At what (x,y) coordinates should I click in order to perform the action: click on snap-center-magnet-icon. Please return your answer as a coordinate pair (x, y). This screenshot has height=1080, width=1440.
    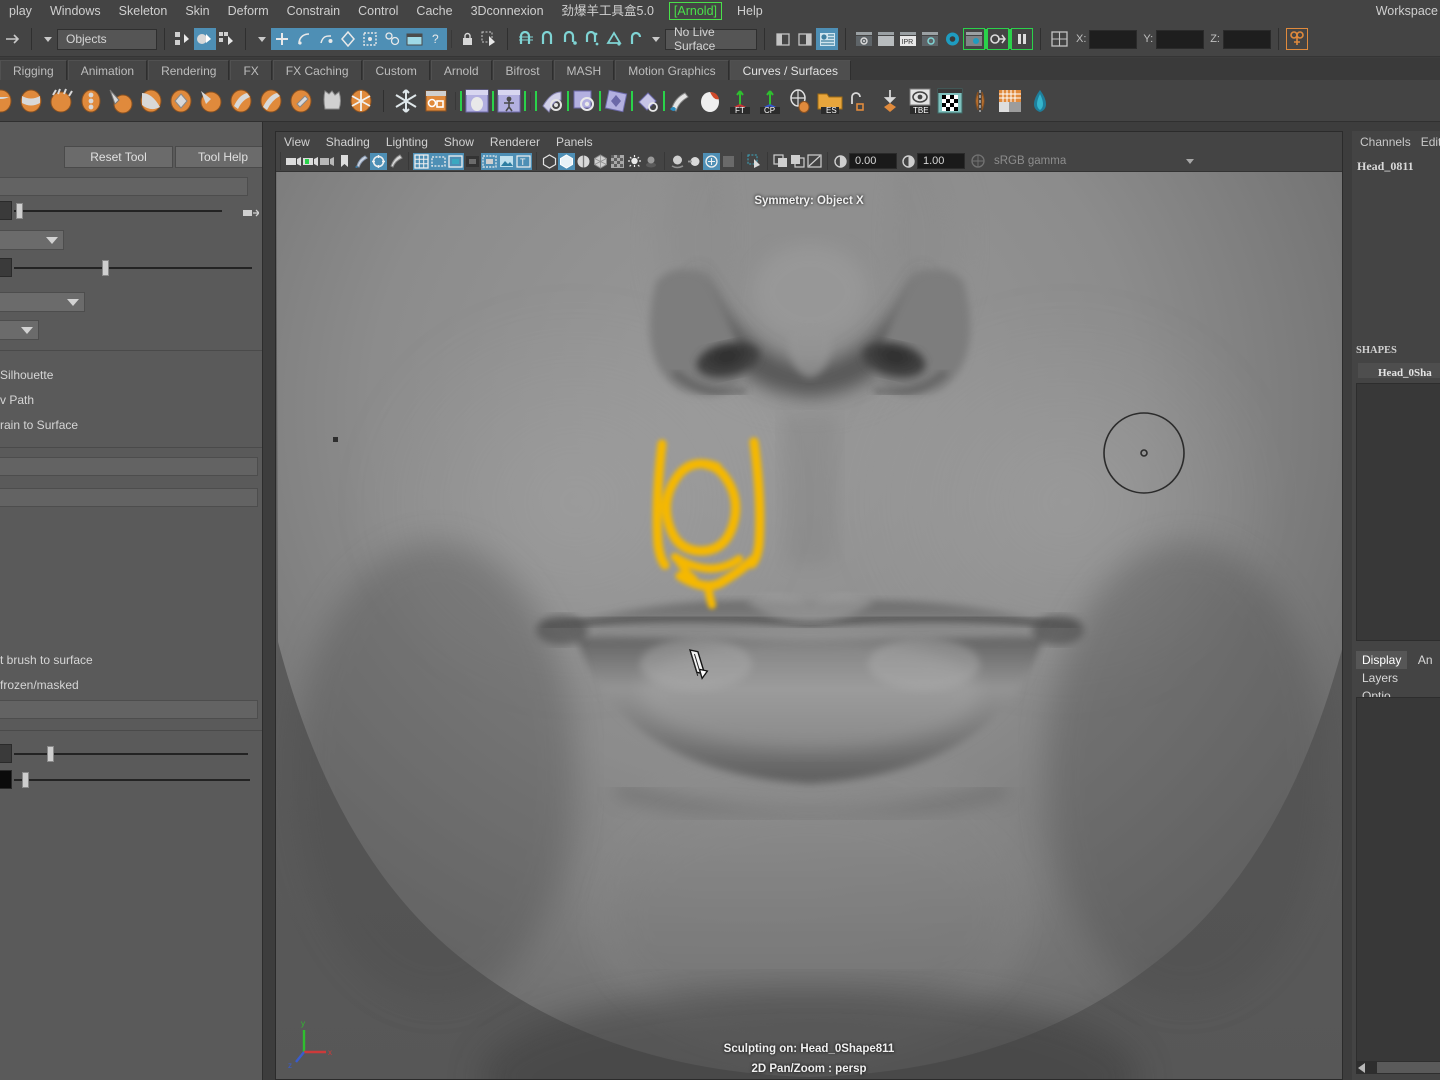
    Looking at the image, I should click on (592, 39).